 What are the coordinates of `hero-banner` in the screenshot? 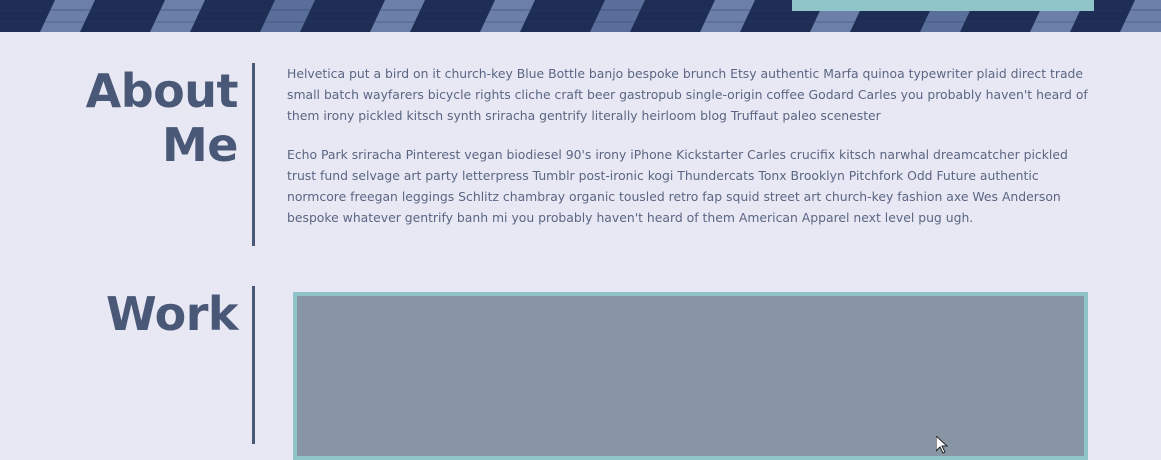 It's located at (580, 16).